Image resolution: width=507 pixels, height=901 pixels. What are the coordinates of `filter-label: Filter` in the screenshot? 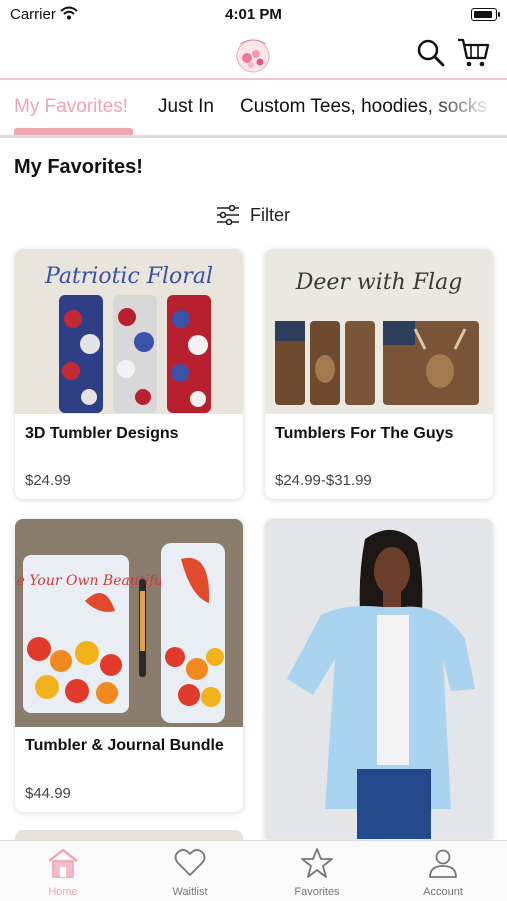 It's located at (270, 214).